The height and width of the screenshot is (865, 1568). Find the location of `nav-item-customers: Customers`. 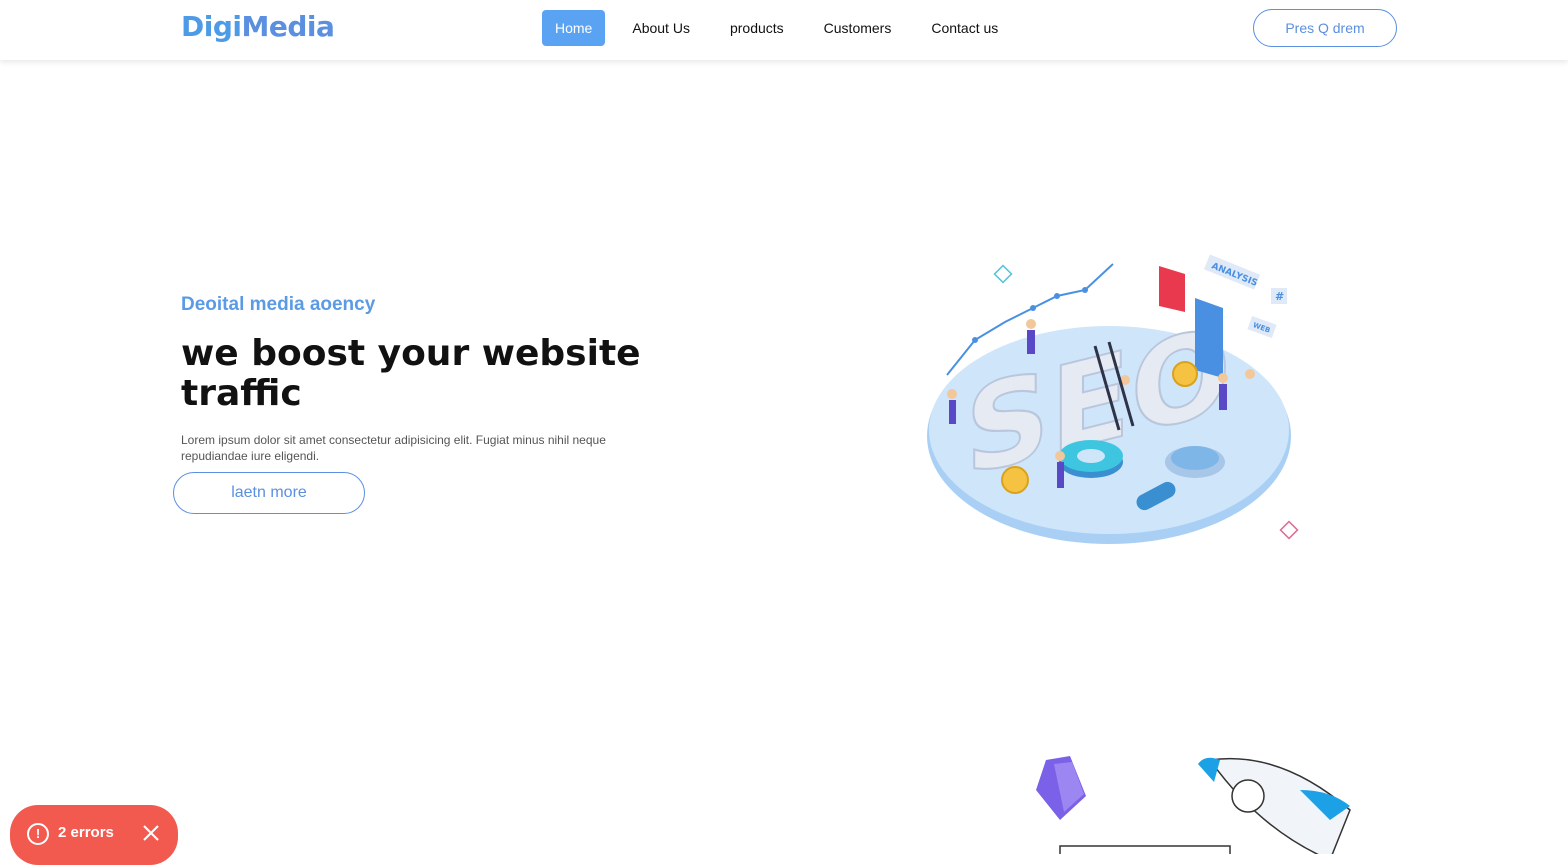

nav-item-customers: Customers is located at coordinates (858, 28).